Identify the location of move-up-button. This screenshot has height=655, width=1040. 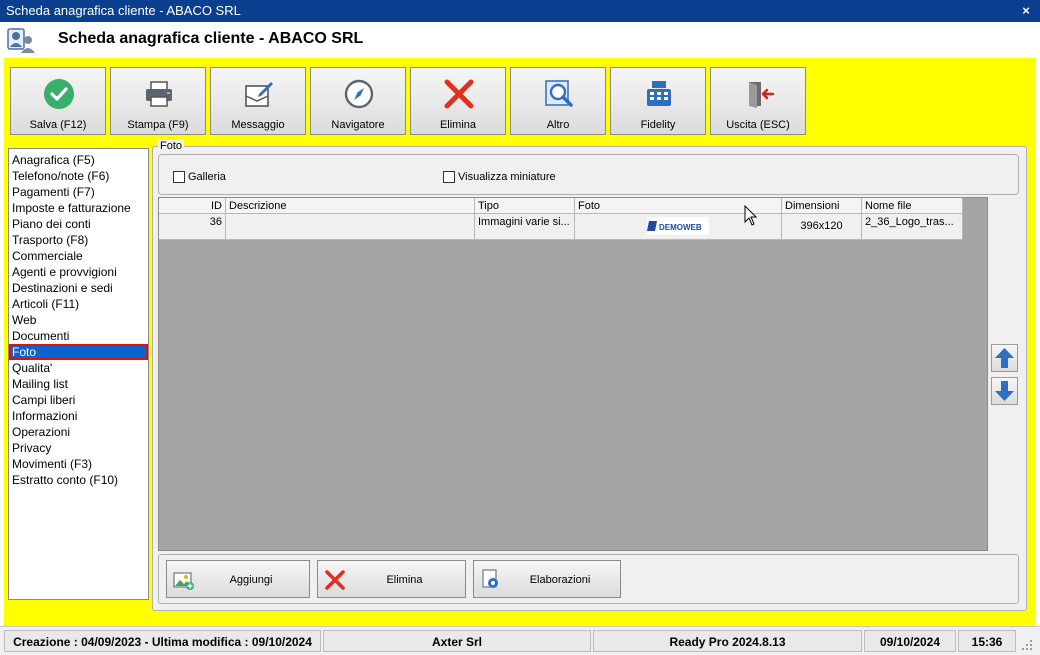
(1004, 358).